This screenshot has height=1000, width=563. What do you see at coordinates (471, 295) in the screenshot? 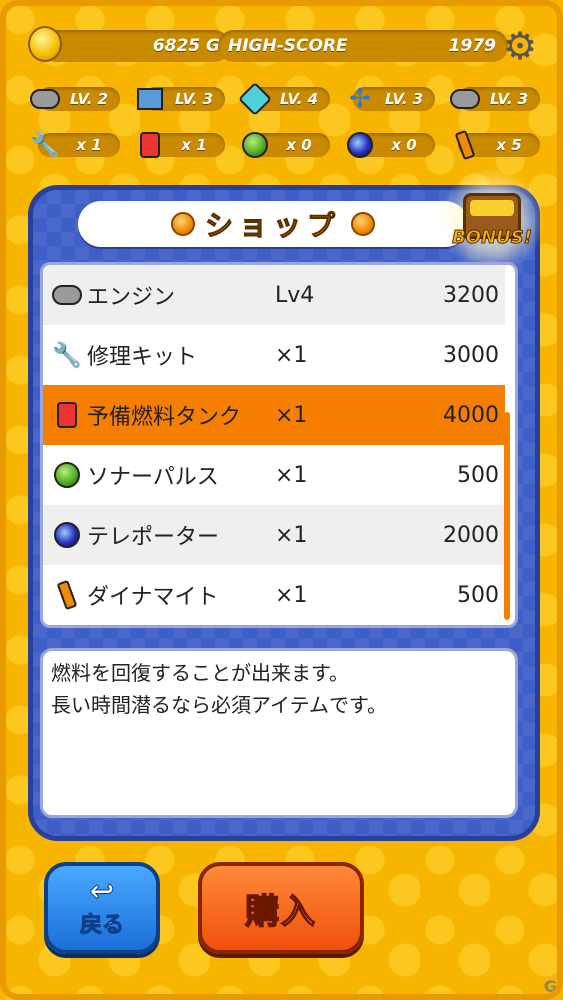
I see `item-price: 3200` at bounding box center [471, 295].